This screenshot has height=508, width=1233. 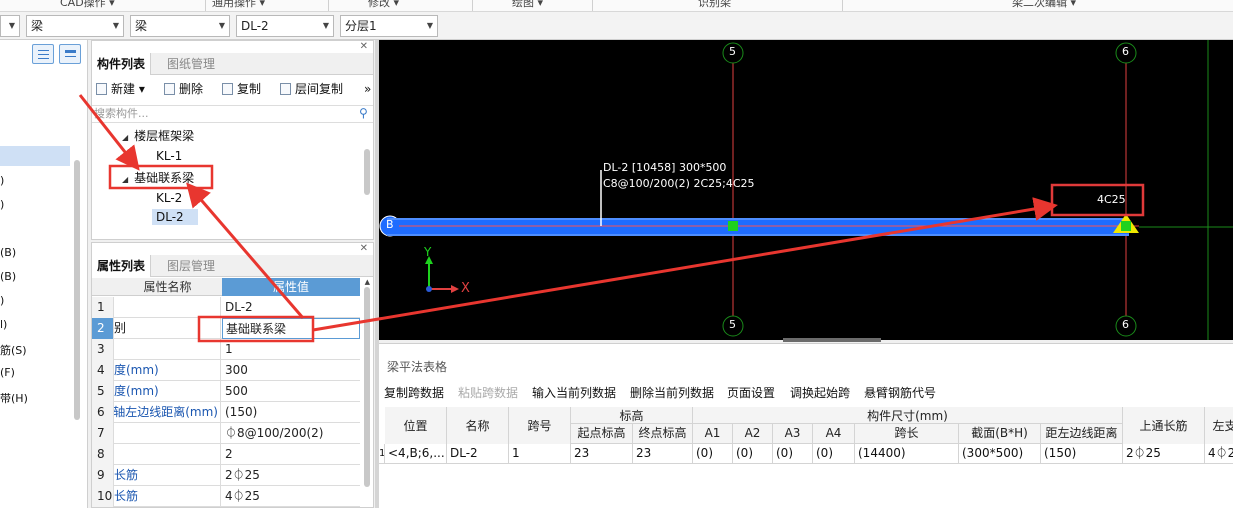 I want to click on property-value: 1, so click(x=291, y=349).